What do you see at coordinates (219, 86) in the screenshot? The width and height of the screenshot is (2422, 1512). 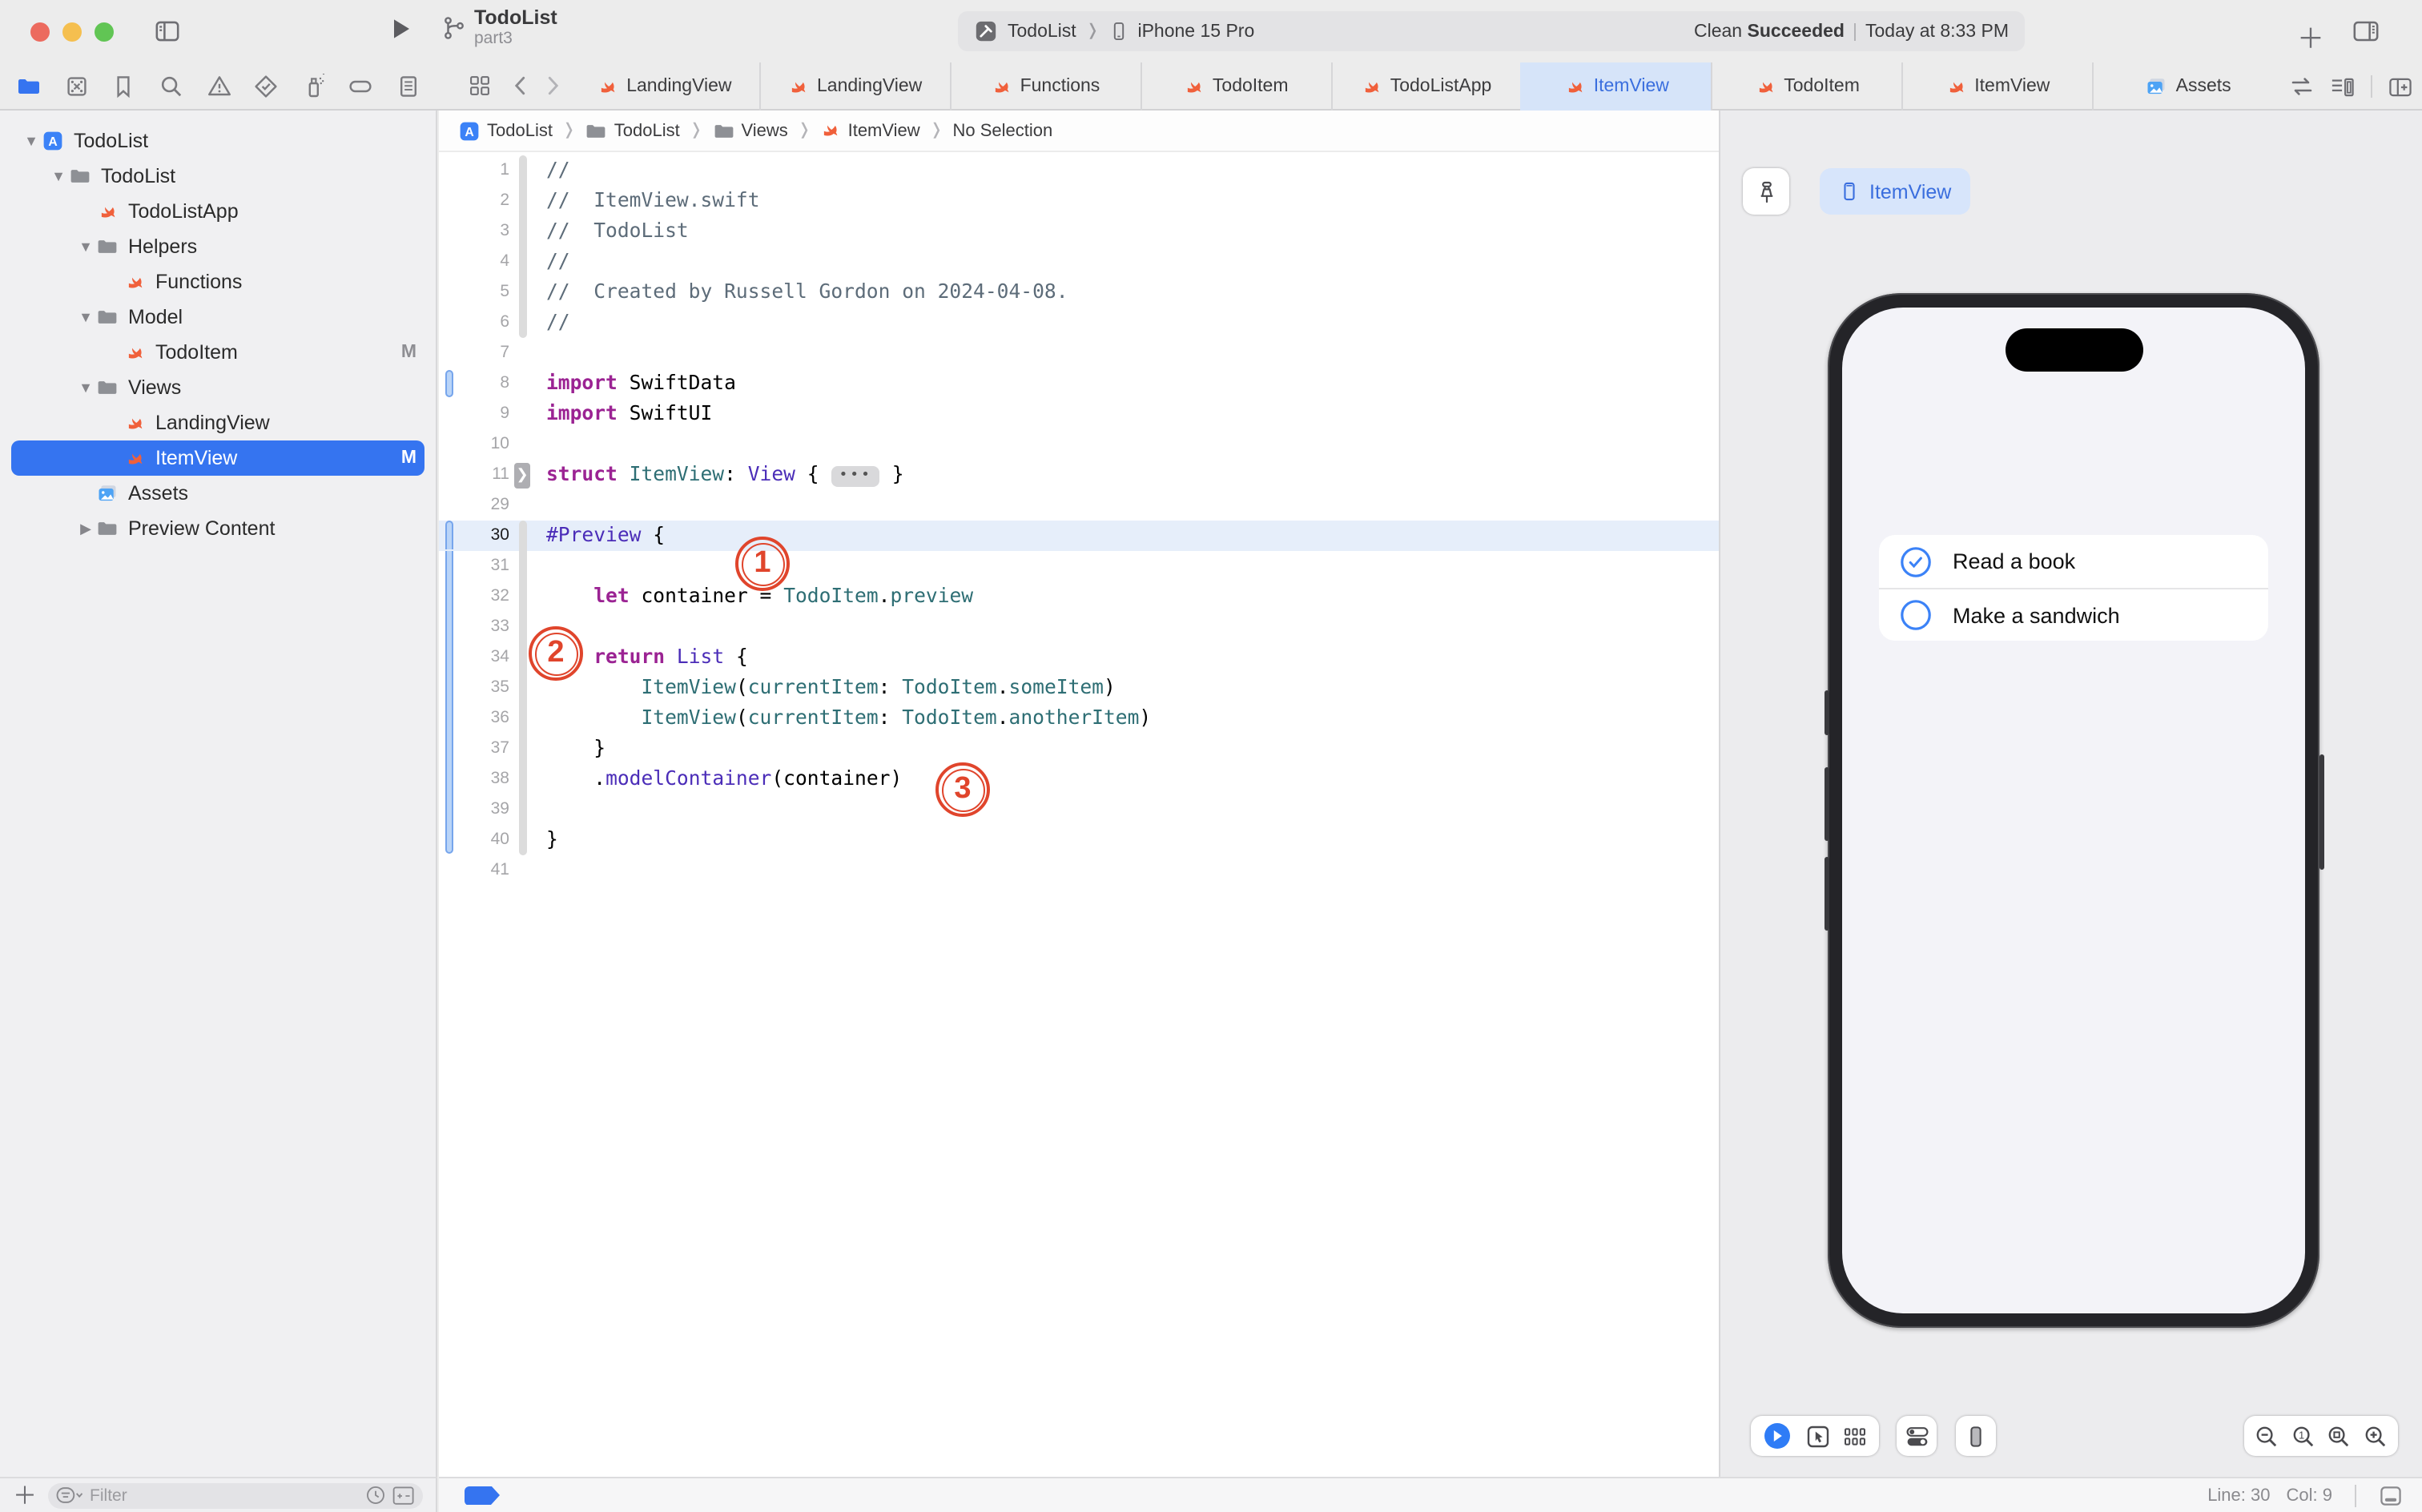 I see `issues-navigator-icon` at bounding box center [219, 86].